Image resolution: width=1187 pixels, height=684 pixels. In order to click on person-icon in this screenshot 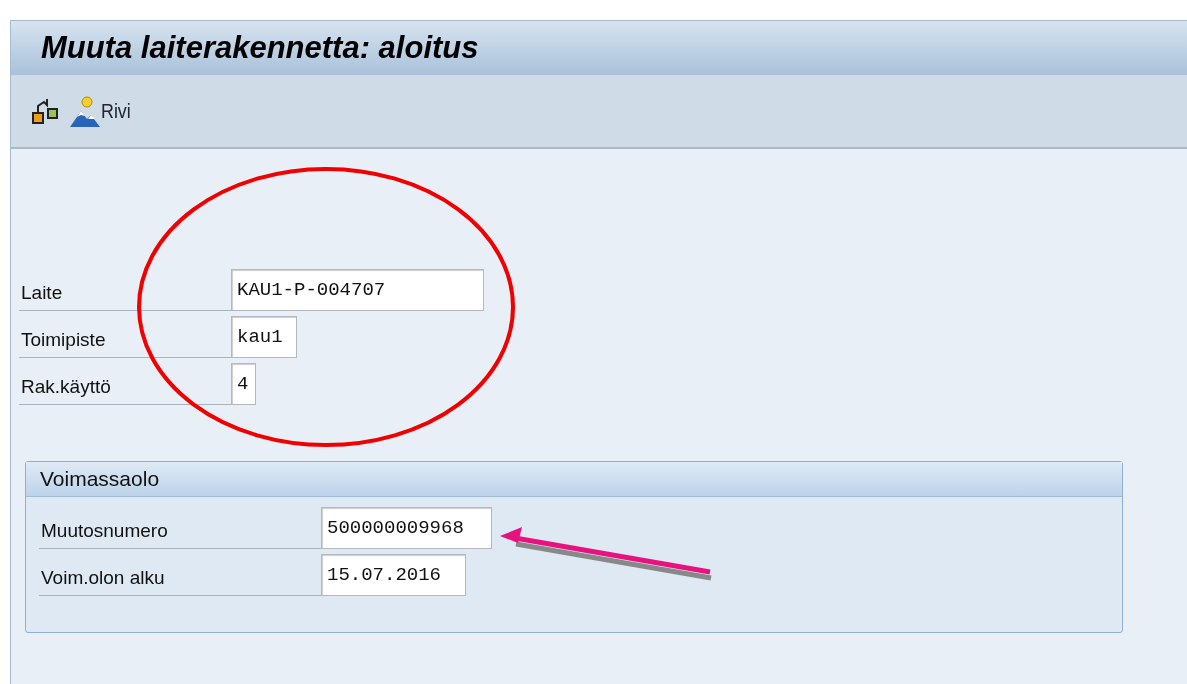, I will do `click(85, 111)`.